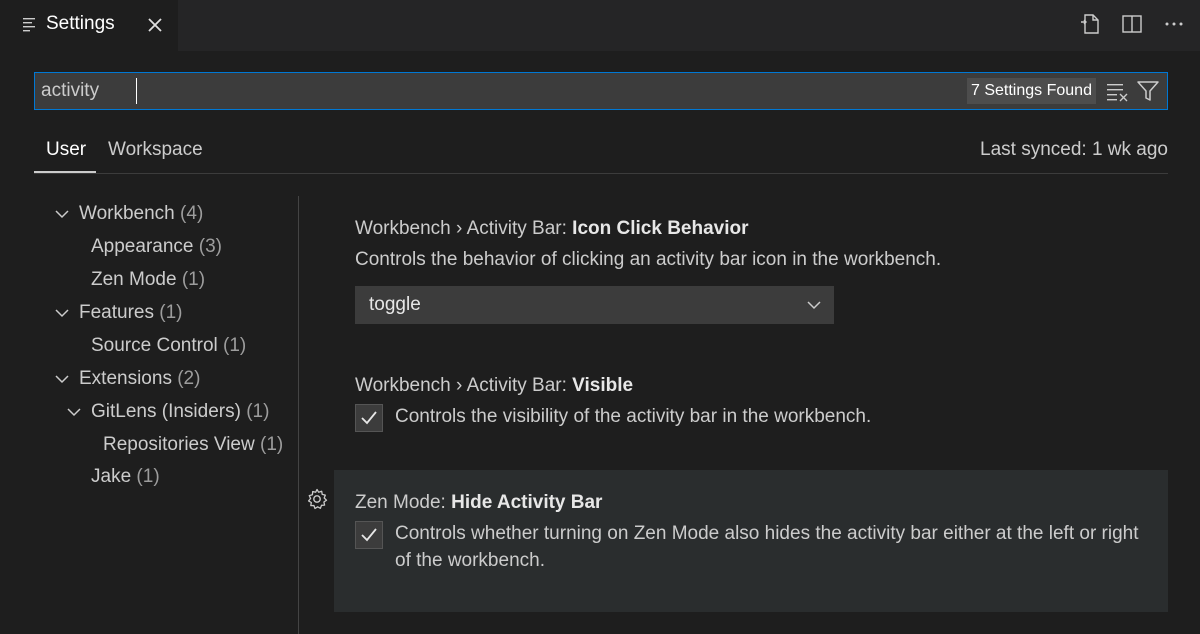 The width and height of the screenshot is (1200, 634). I want to click on select-value: toggle, so click(395, 304).